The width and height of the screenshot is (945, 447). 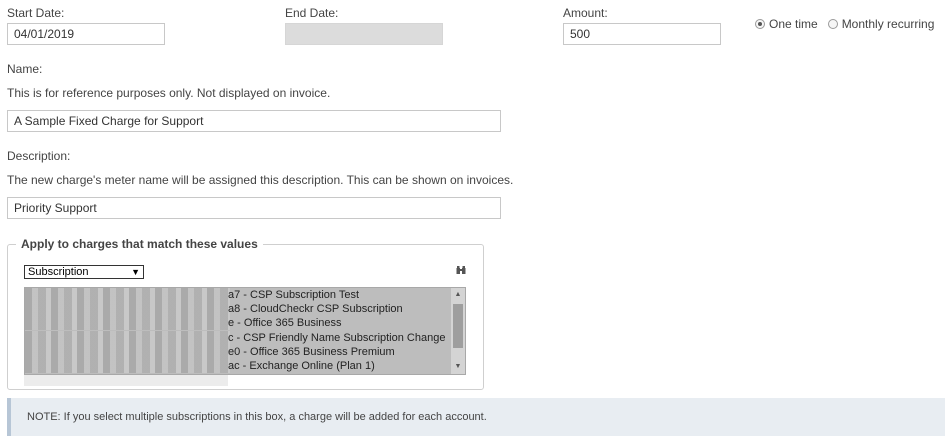 I want to click on binoculars-icon, so click(x=461, y=270).